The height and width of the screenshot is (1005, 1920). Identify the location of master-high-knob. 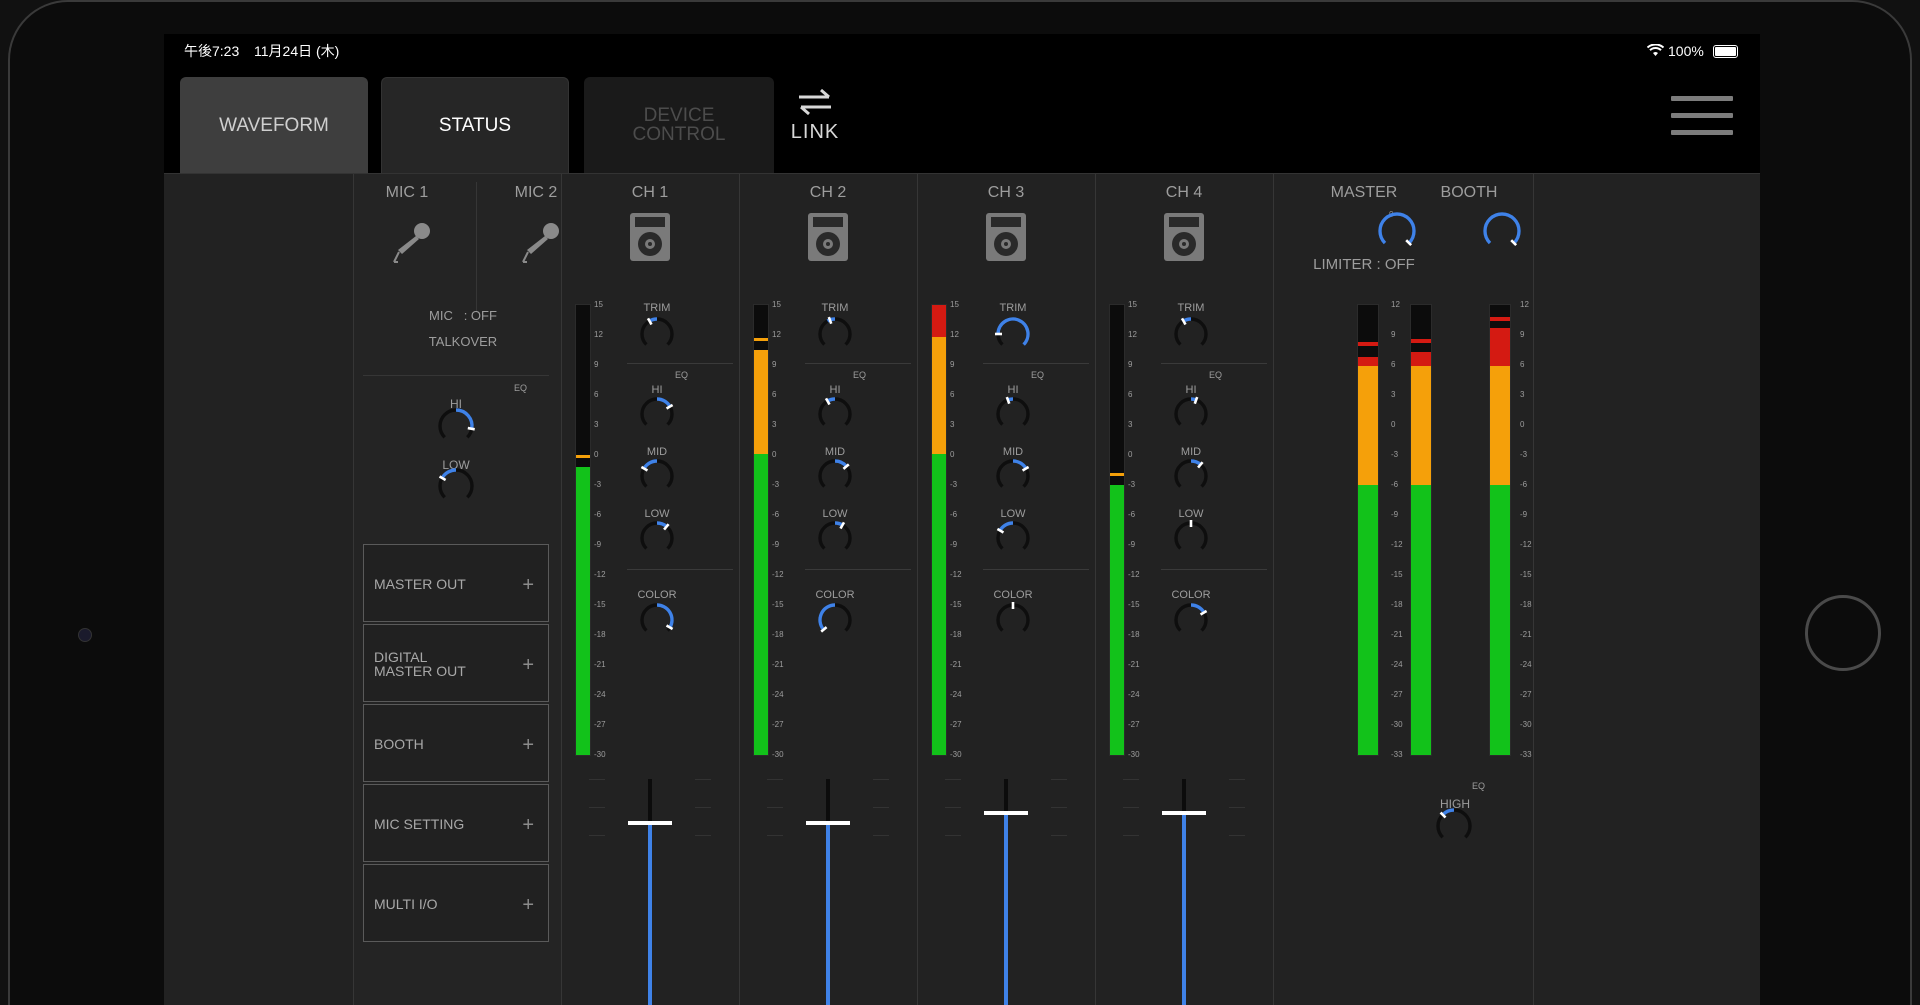
(1454, 826).